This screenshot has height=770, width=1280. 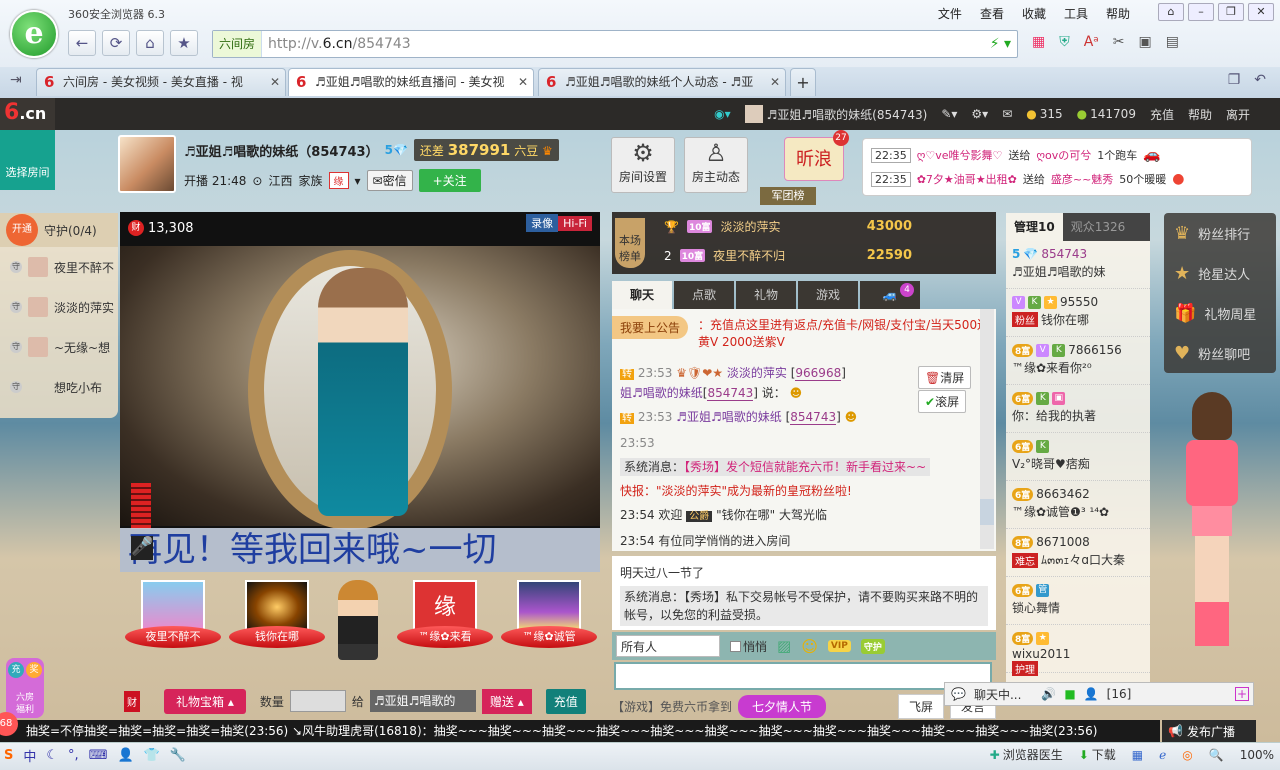 What do you see at coordinates (445, 620) in the screenshot?
I see `fan-seat: 缘 ™缘✿来看` at bounding box center [445, 620].